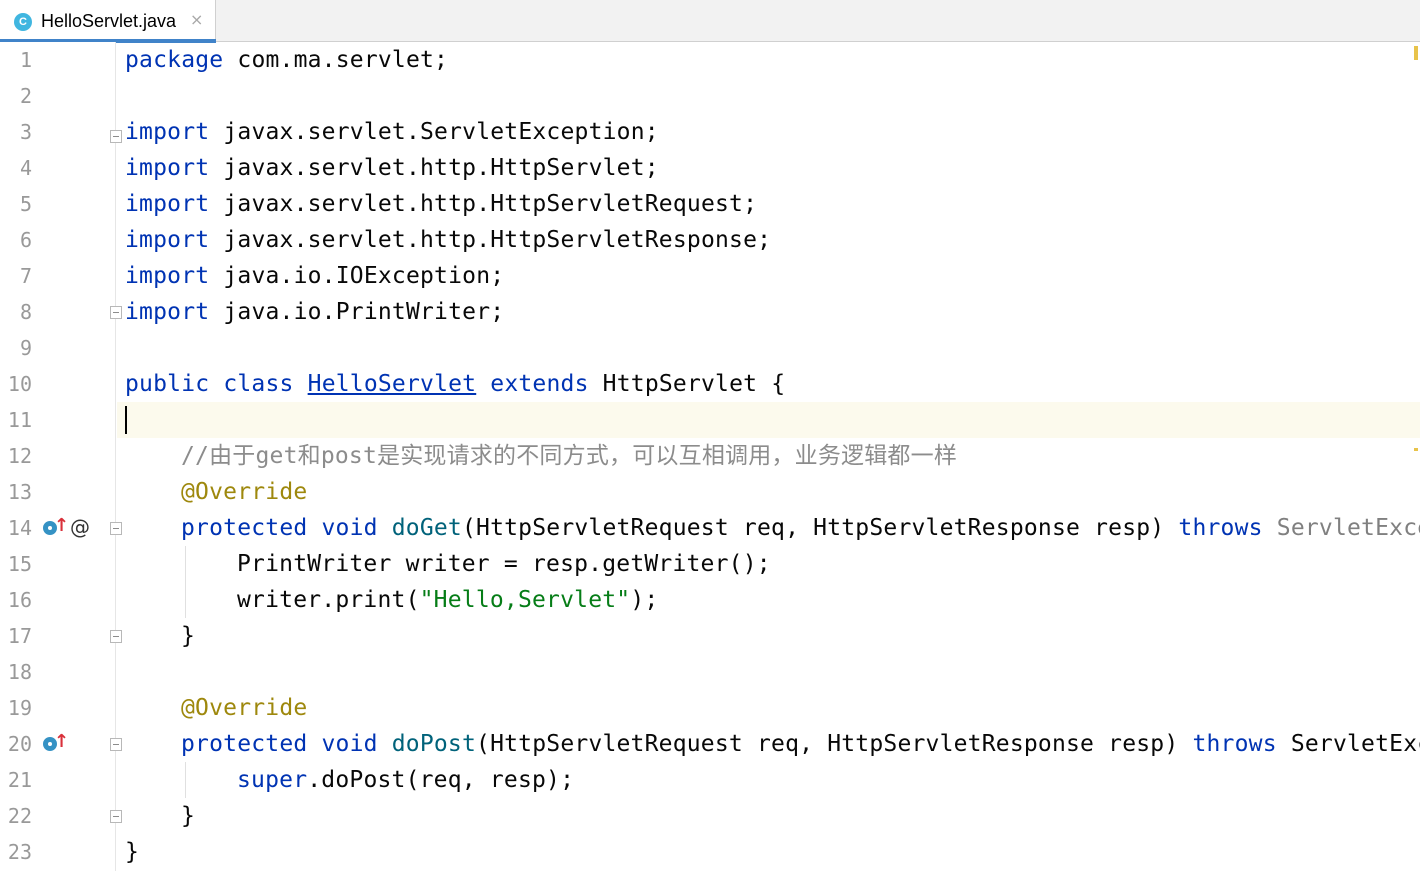 The image size is (1420, 871). I want to click on keyword: public class, so click(209, 384).